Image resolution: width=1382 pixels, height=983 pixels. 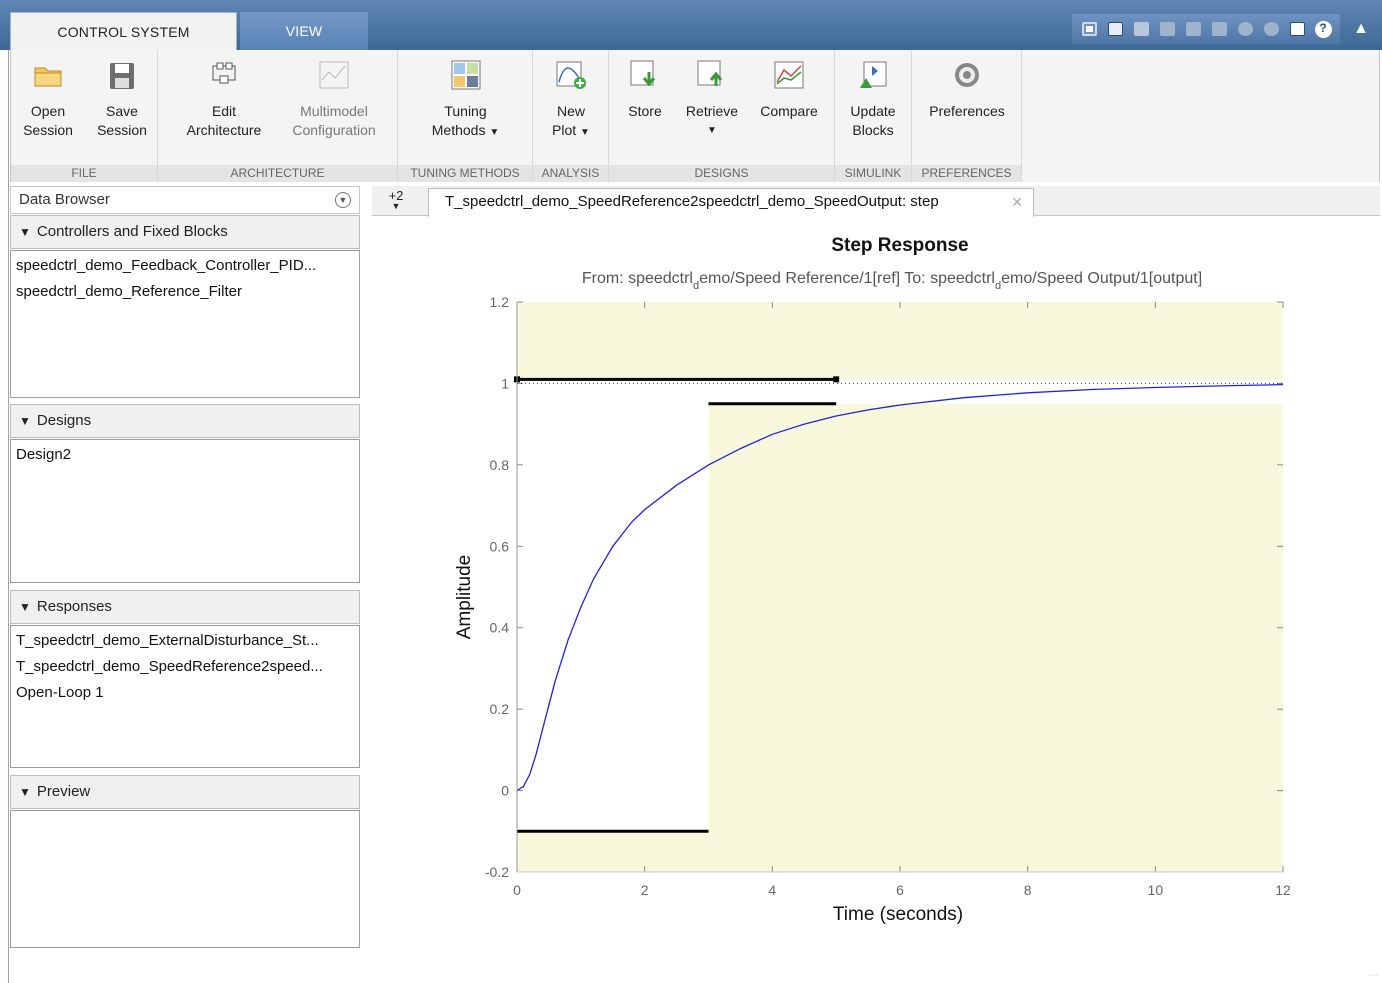 I want to click on group-label-simulink: SIMULINK, so click(x=873, y=173).